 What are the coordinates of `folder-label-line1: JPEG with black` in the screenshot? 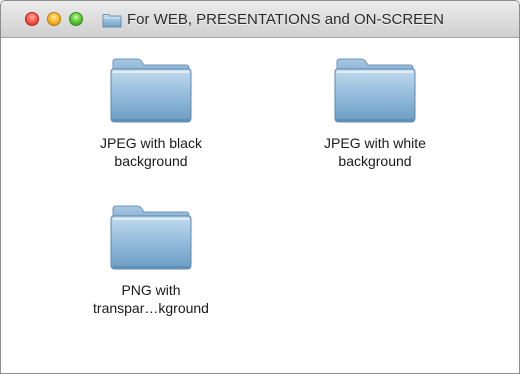 It's located at (151, 143).